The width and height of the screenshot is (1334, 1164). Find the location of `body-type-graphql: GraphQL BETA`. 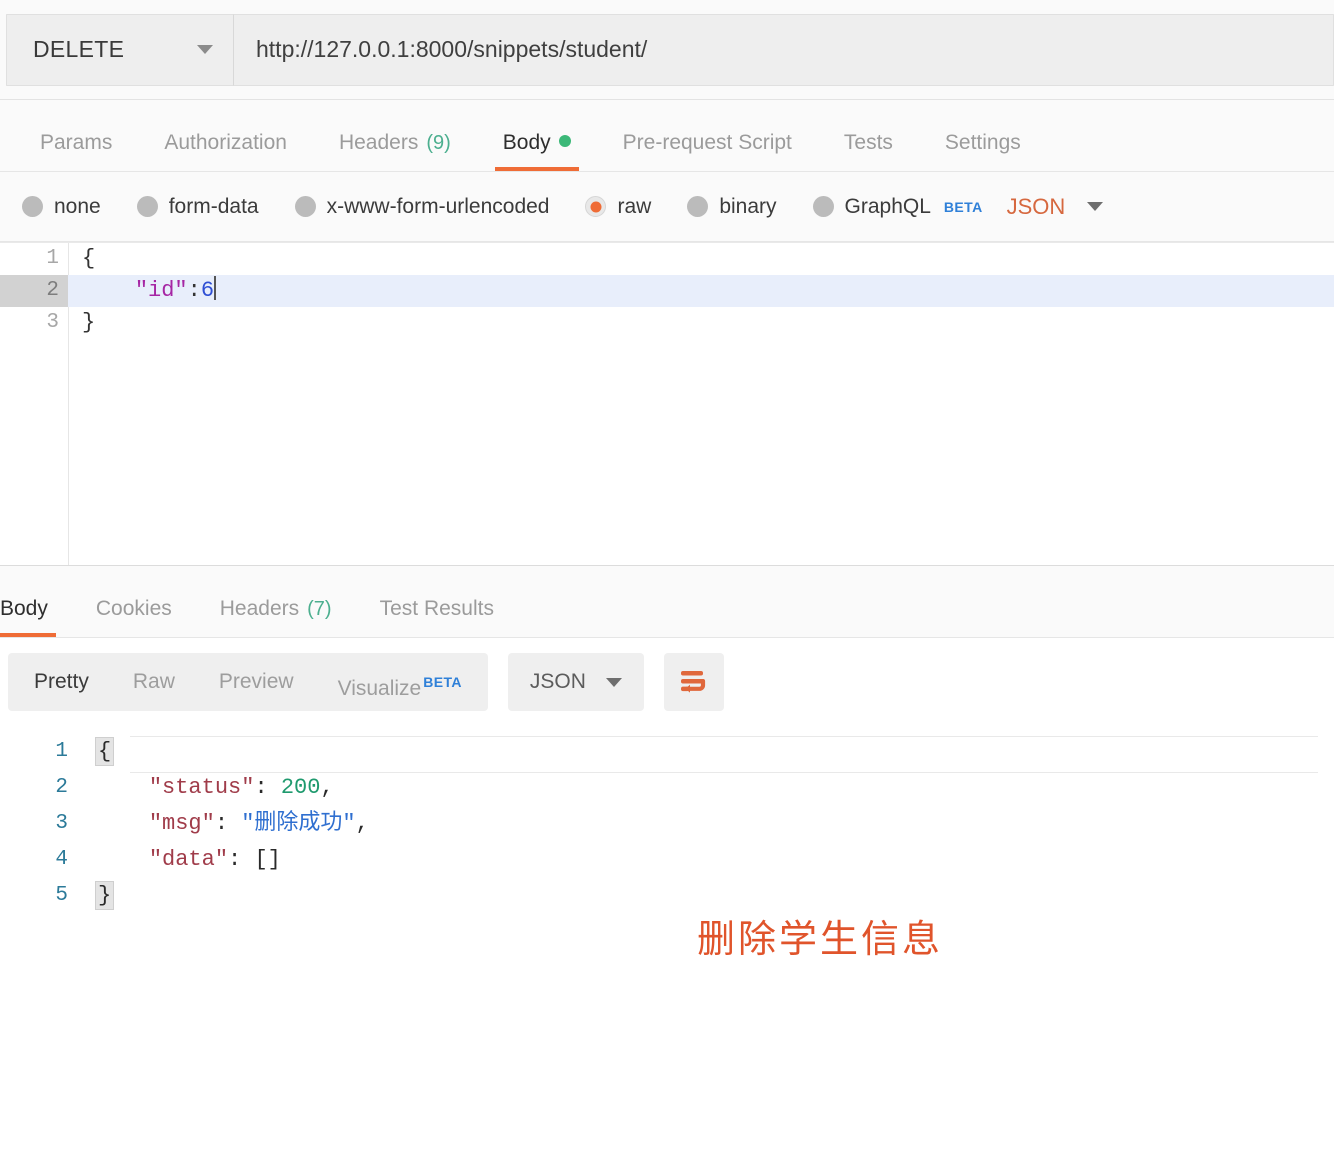

body-type-graphql: GraphQL BETA is located at coordinates (897, 206).